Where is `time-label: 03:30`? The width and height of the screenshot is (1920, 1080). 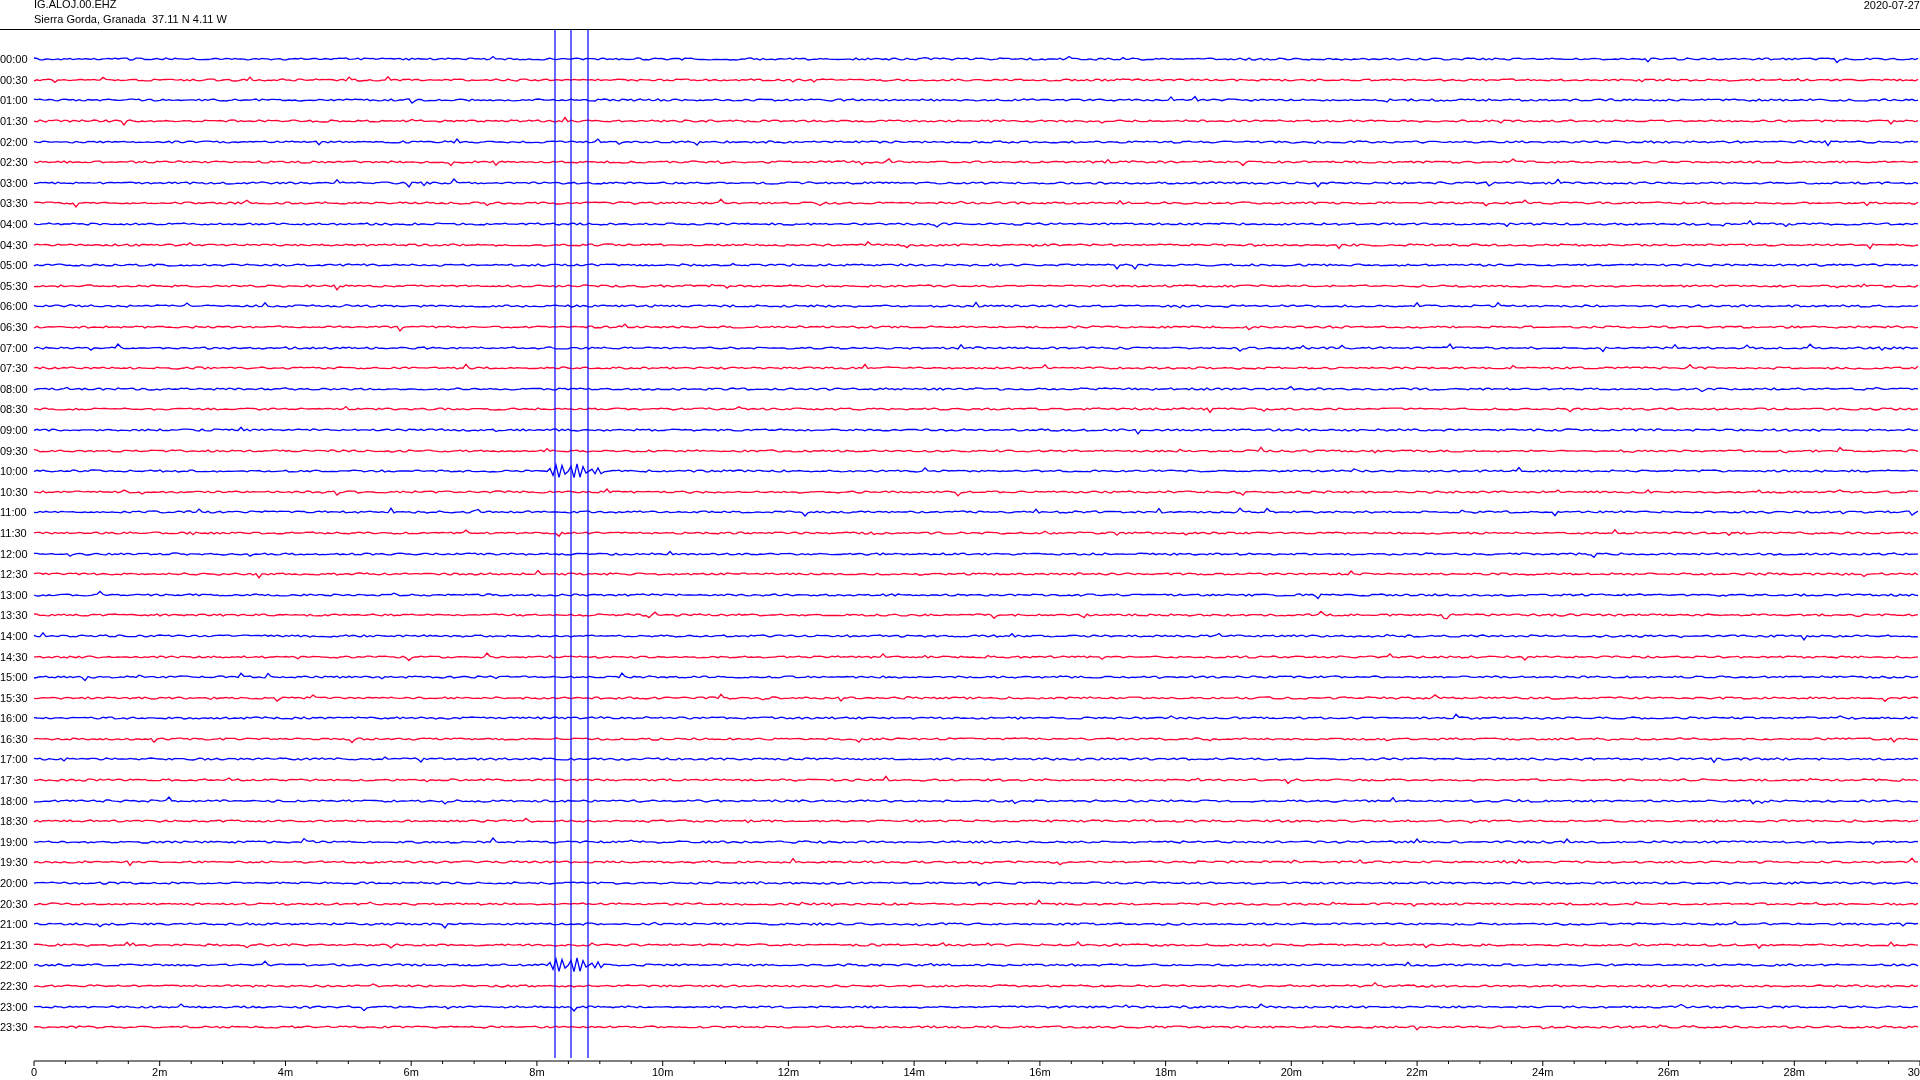 time-label: 03:30 is located at coordinates (14, 203).